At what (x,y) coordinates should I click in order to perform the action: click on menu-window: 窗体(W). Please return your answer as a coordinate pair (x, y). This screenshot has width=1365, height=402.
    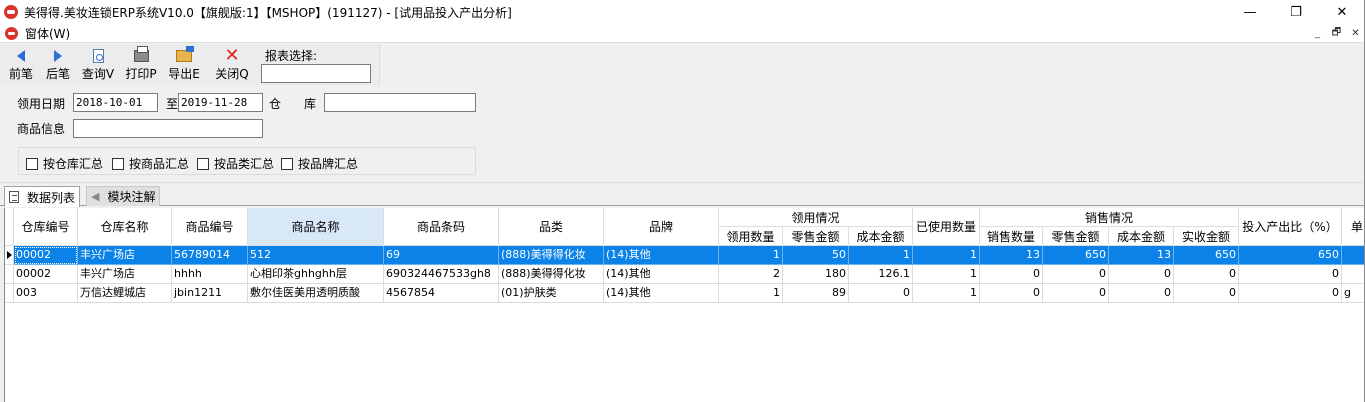
    Looking at the image, I should click on (47, 33).